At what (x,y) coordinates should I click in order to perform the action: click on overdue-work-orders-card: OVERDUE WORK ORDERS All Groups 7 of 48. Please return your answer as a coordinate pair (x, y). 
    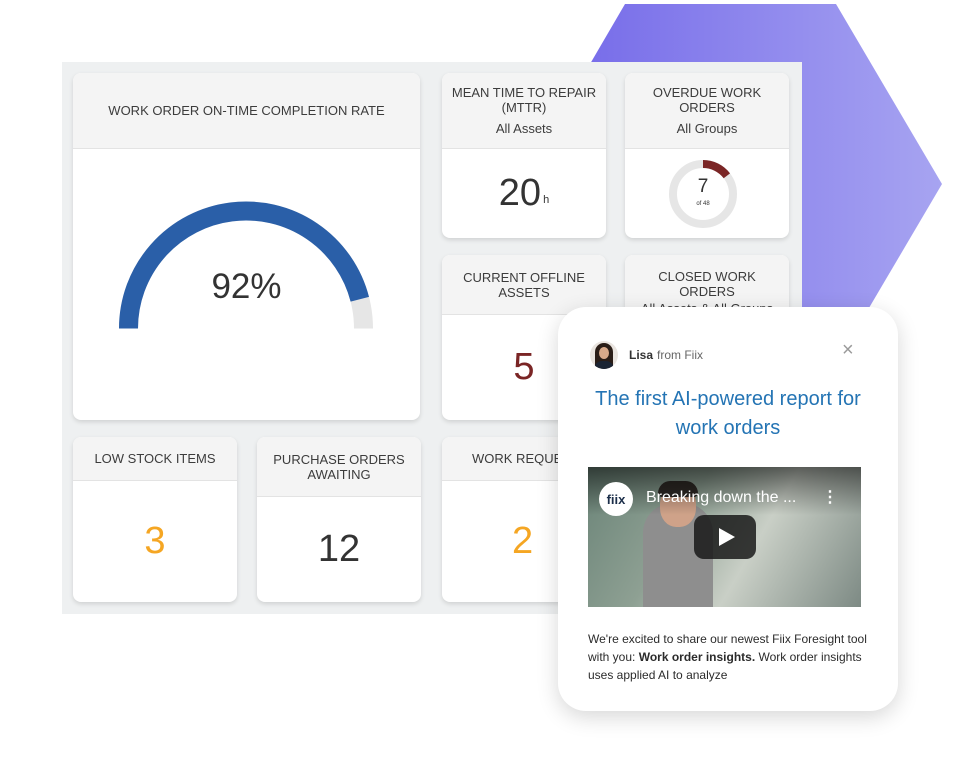
    Looking at the image, I should click on (707, 155).